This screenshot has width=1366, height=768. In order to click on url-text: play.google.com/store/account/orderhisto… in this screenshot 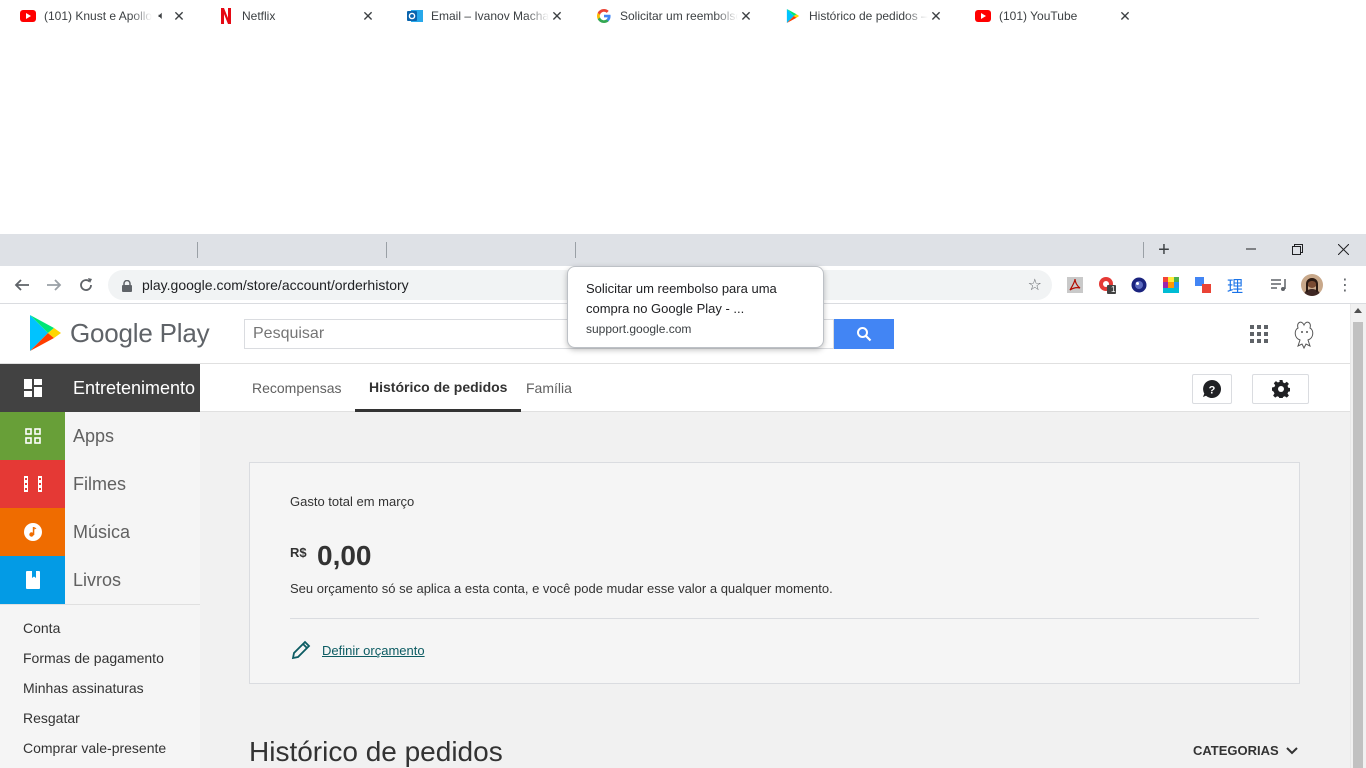, I will do `click(275, 285)`.